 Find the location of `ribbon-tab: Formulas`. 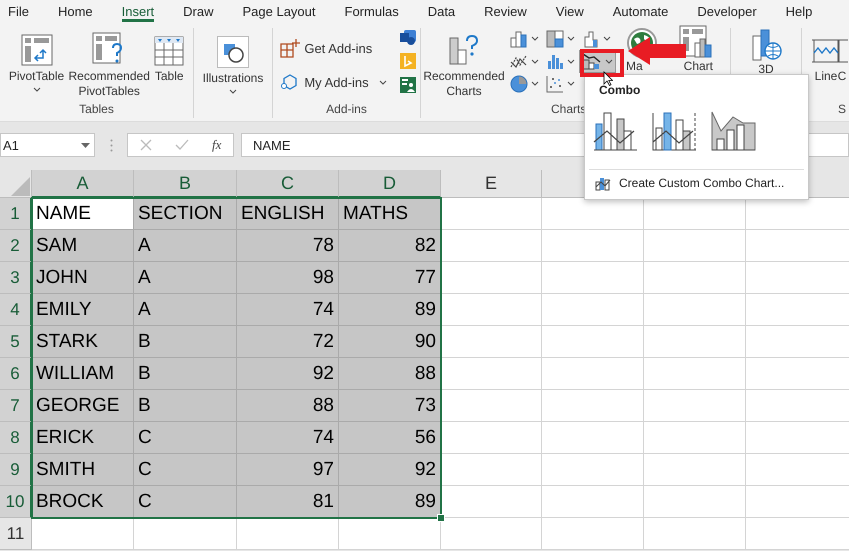

ribbon-tab: Formulas is located at coordinates (371, 11).